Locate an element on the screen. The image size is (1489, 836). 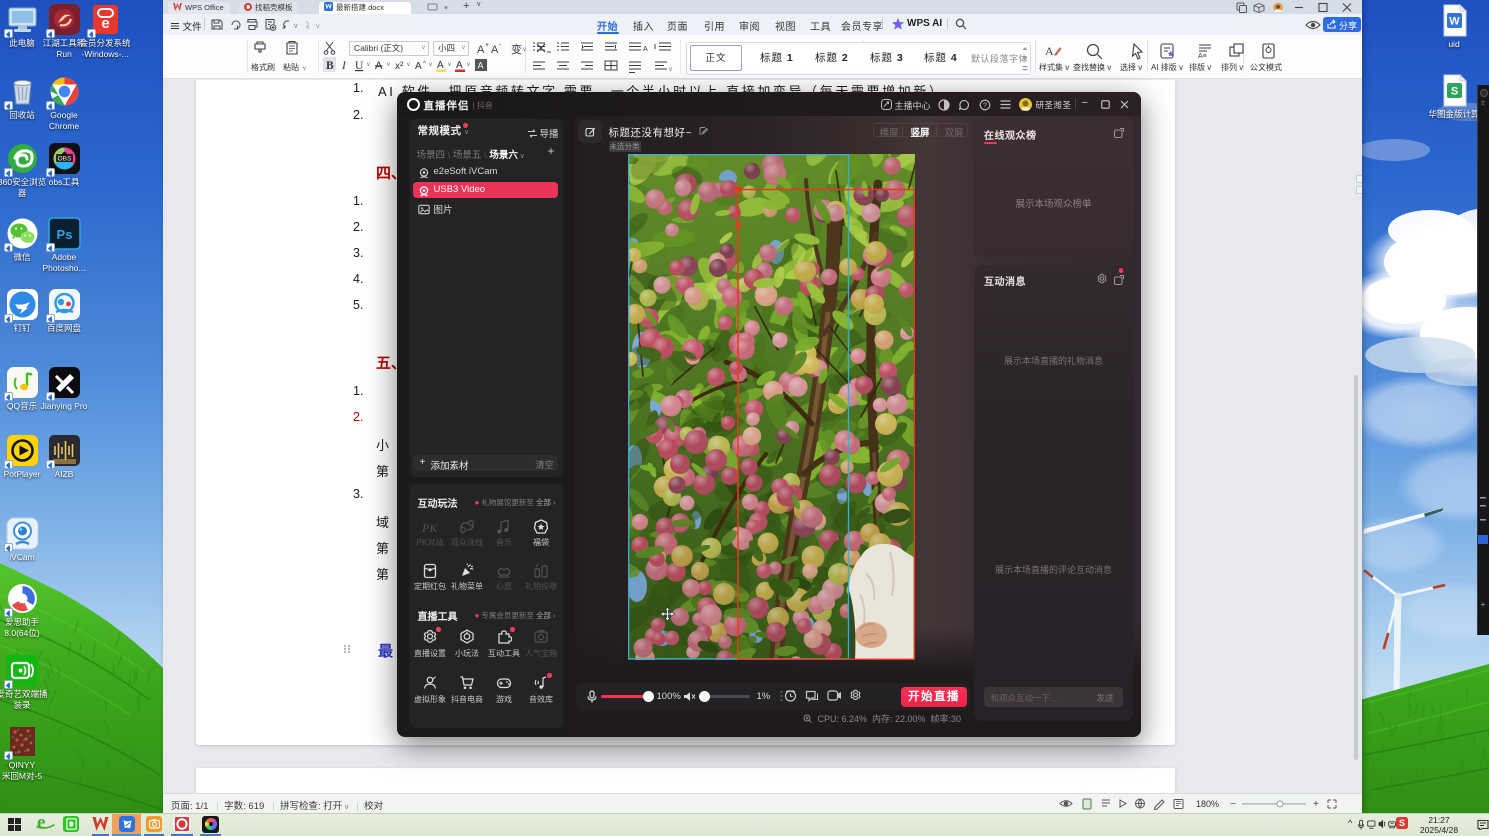
svg-text: Ps is located at coordinates (64, 234).